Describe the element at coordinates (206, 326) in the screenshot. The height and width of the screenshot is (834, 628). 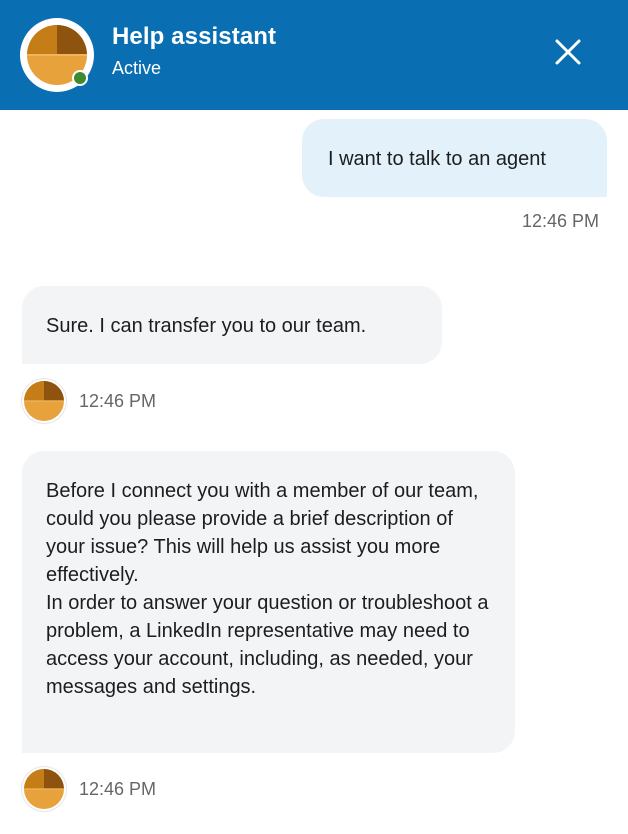
I see `message-text: Sure. I can transfer you to our team.` at that location.